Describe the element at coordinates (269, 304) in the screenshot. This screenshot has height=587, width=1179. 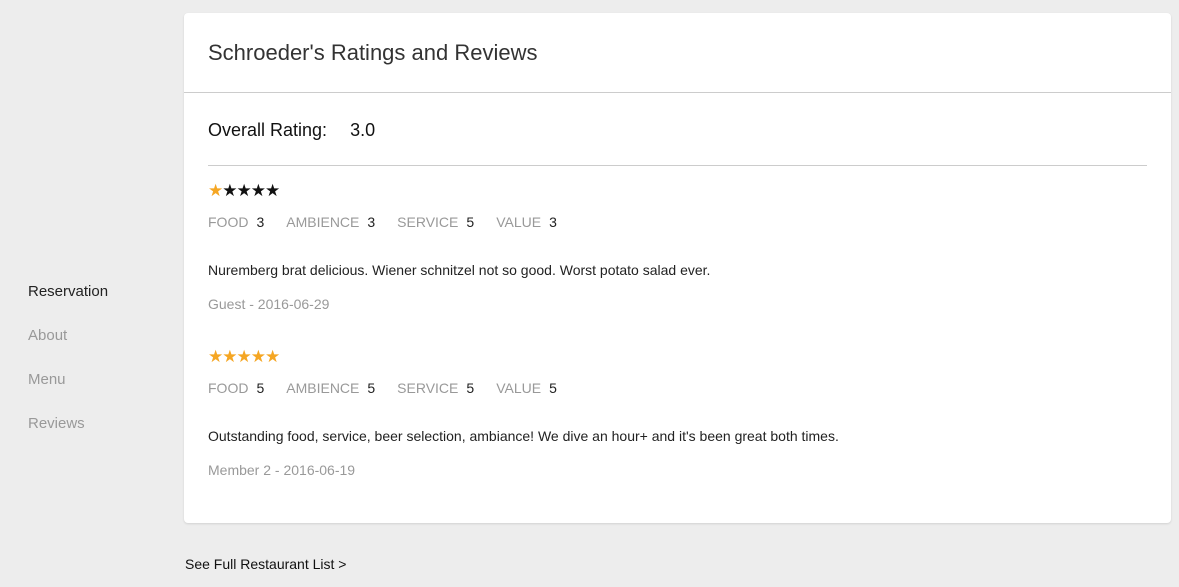
I see `review-author-date: Guest - 2016-06-29` at that location.